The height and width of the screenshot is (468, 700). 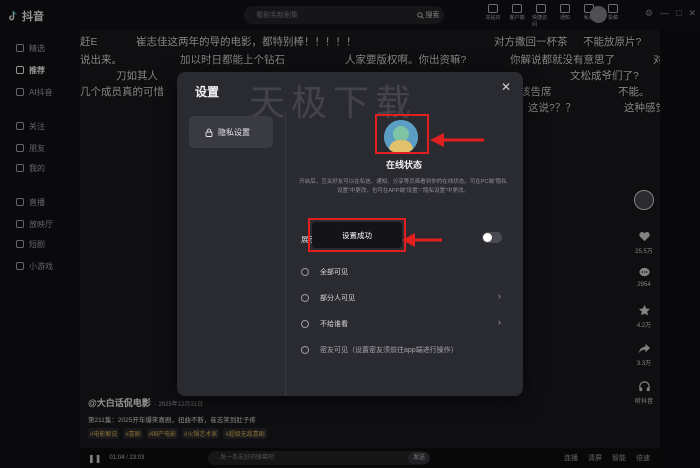 I want to click on modal-divider, so click(x=285, y=254).